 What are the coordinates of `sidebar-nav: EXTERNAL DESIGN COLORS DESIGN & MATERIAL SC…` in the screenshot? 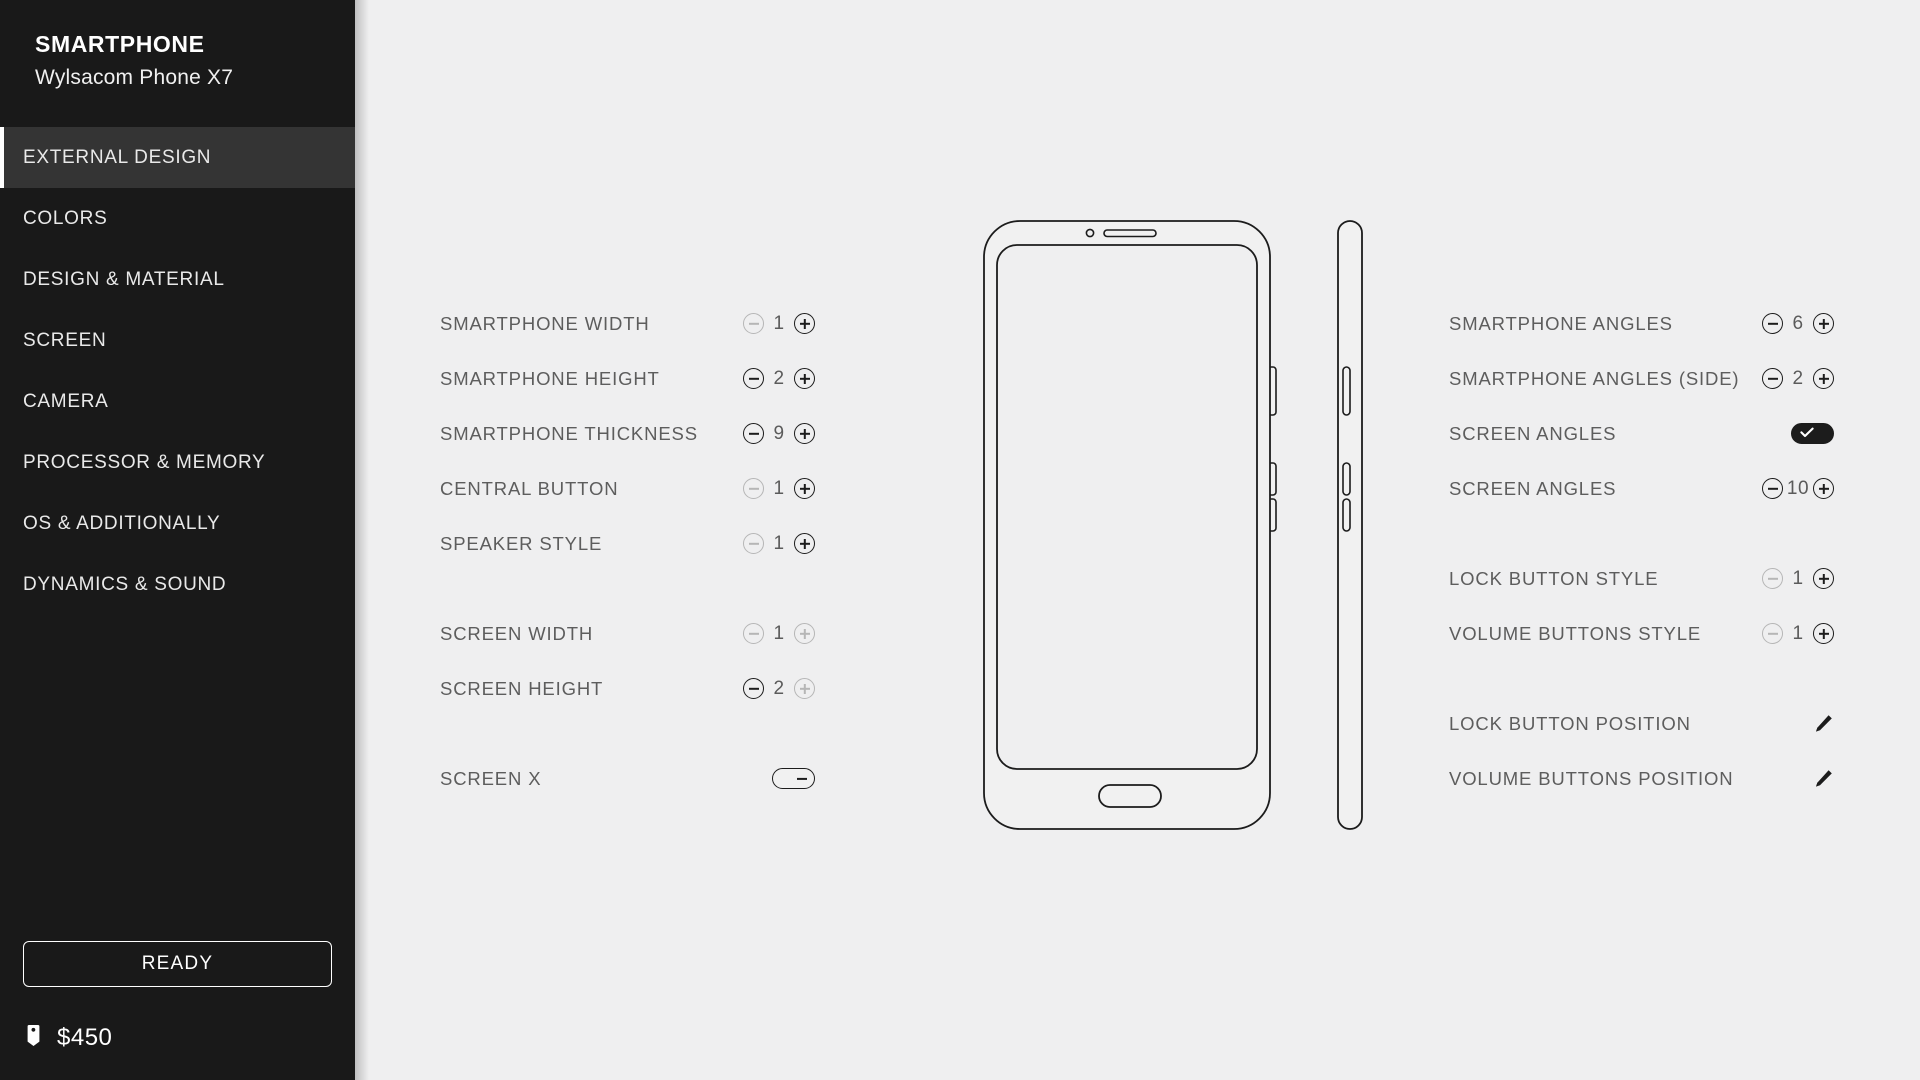 It's located at (177, 371).